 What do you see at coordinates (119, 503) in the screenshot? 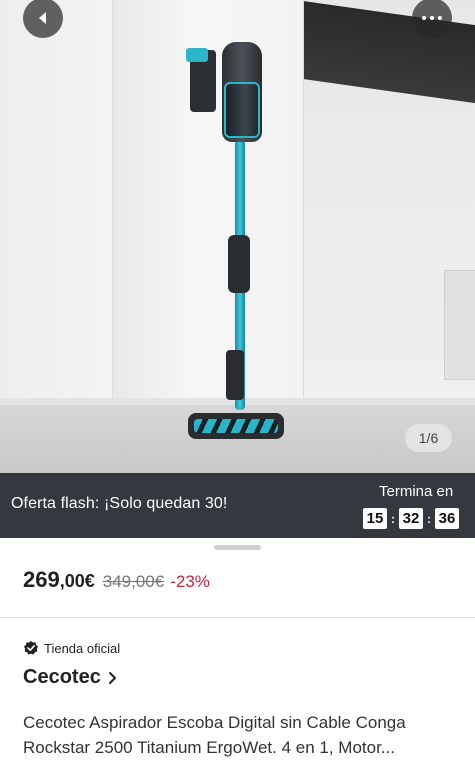
I see `flash-offer-text: Oferta flash: ¡Solo quedan 30!` at bounding box center [119, 503].